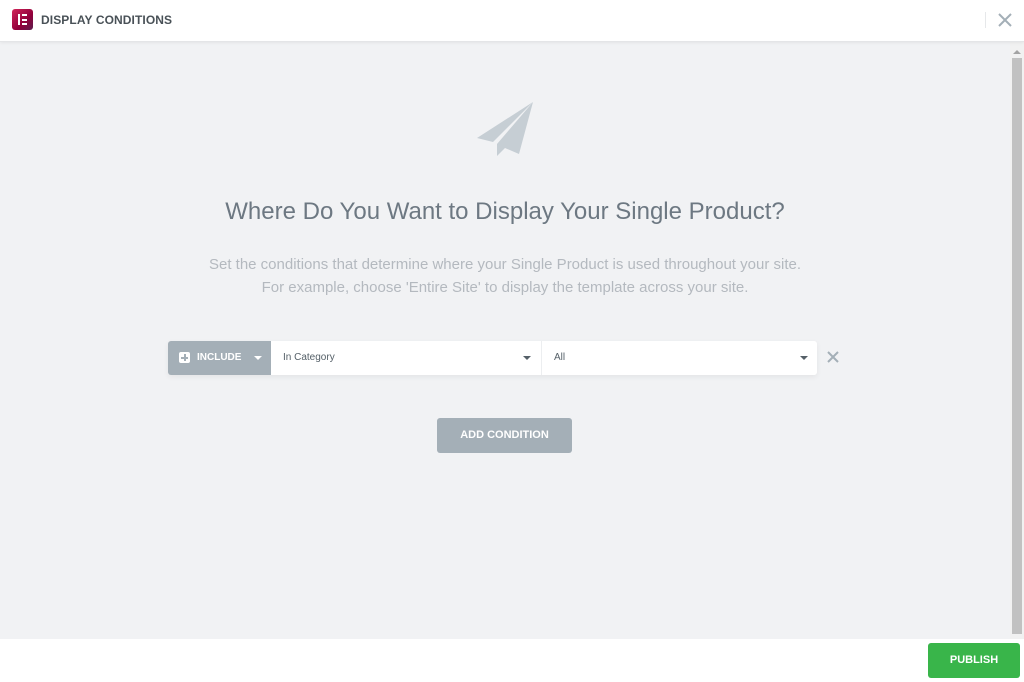  I want to click on scroll-up-arrow-icon, so click(1017, 52).